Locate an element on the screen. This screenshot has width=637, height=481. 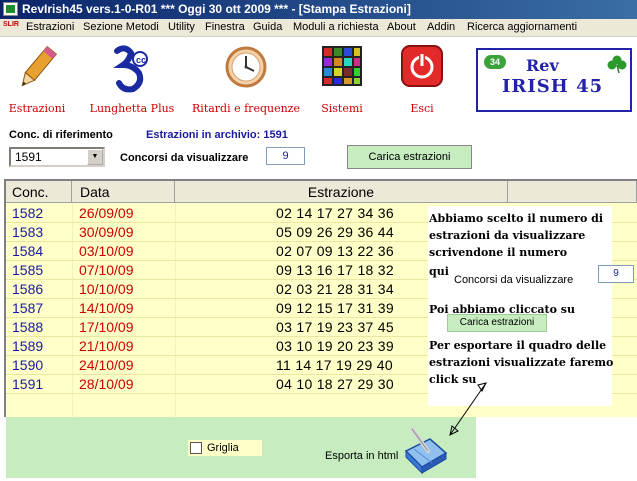
note-load-button: Carica estrazioni is located at coordinates (497, 323).